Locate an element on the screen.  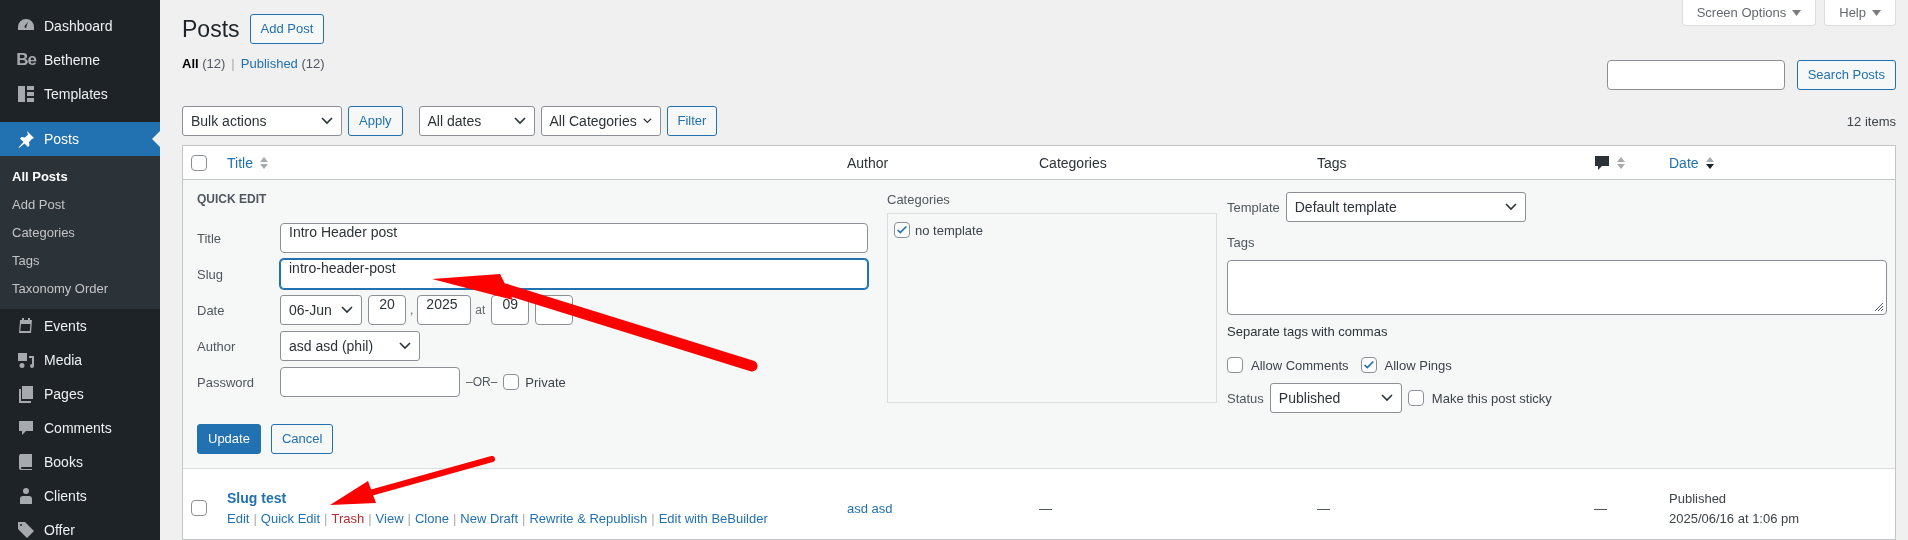
field-label: Categories is located at coordinates (919, 199).